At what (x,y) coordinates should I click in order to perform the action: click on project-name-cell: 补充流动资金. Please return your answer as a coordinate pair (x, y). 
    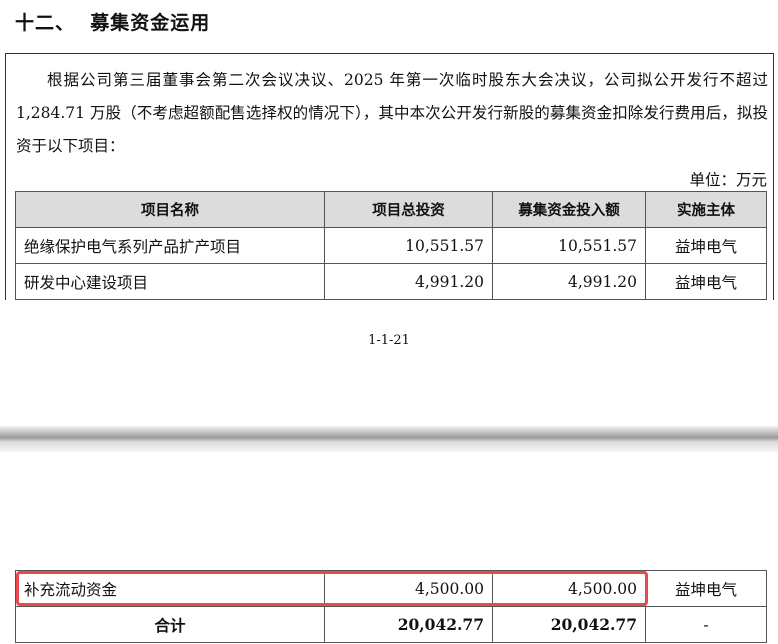
    Looking at the image, I should click on (170, 588).